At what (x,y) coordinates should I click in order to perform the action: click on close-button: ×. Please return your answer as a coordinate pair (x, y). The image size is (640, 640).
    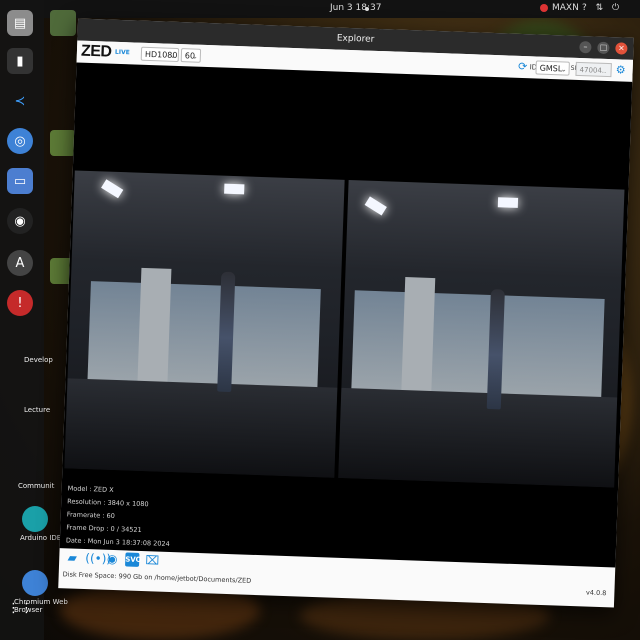
    Looking at the image, I should click on (621, 48).